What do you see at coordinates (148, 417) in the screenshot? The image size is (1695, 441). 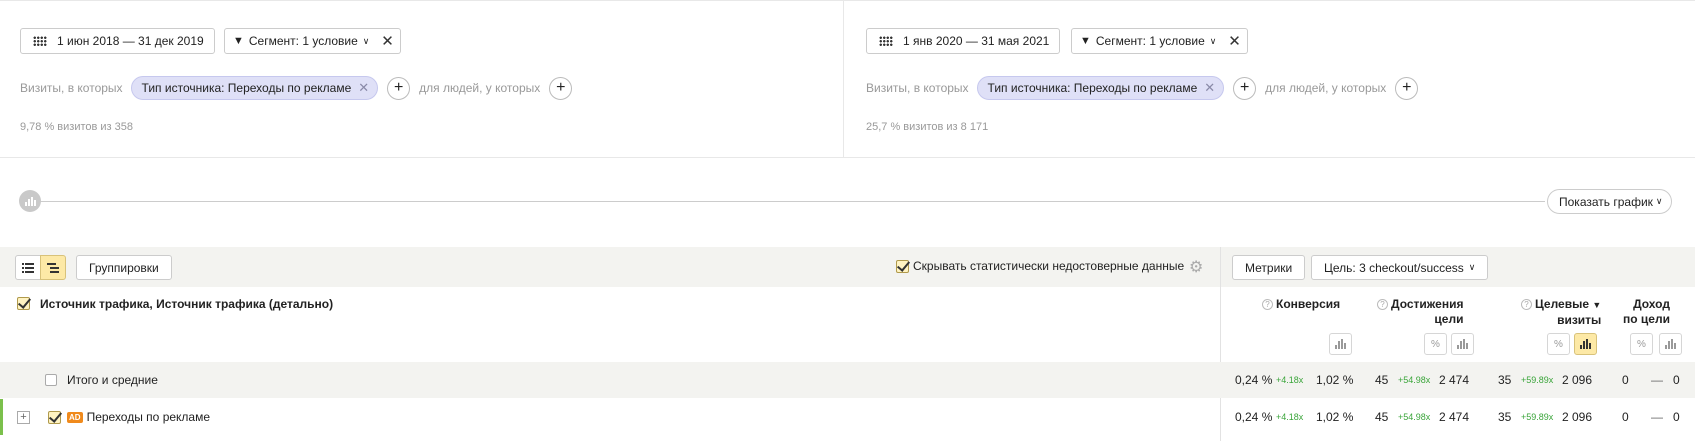 I see `row-label: Переходы по рекламе` at bounding box center [148, 417].